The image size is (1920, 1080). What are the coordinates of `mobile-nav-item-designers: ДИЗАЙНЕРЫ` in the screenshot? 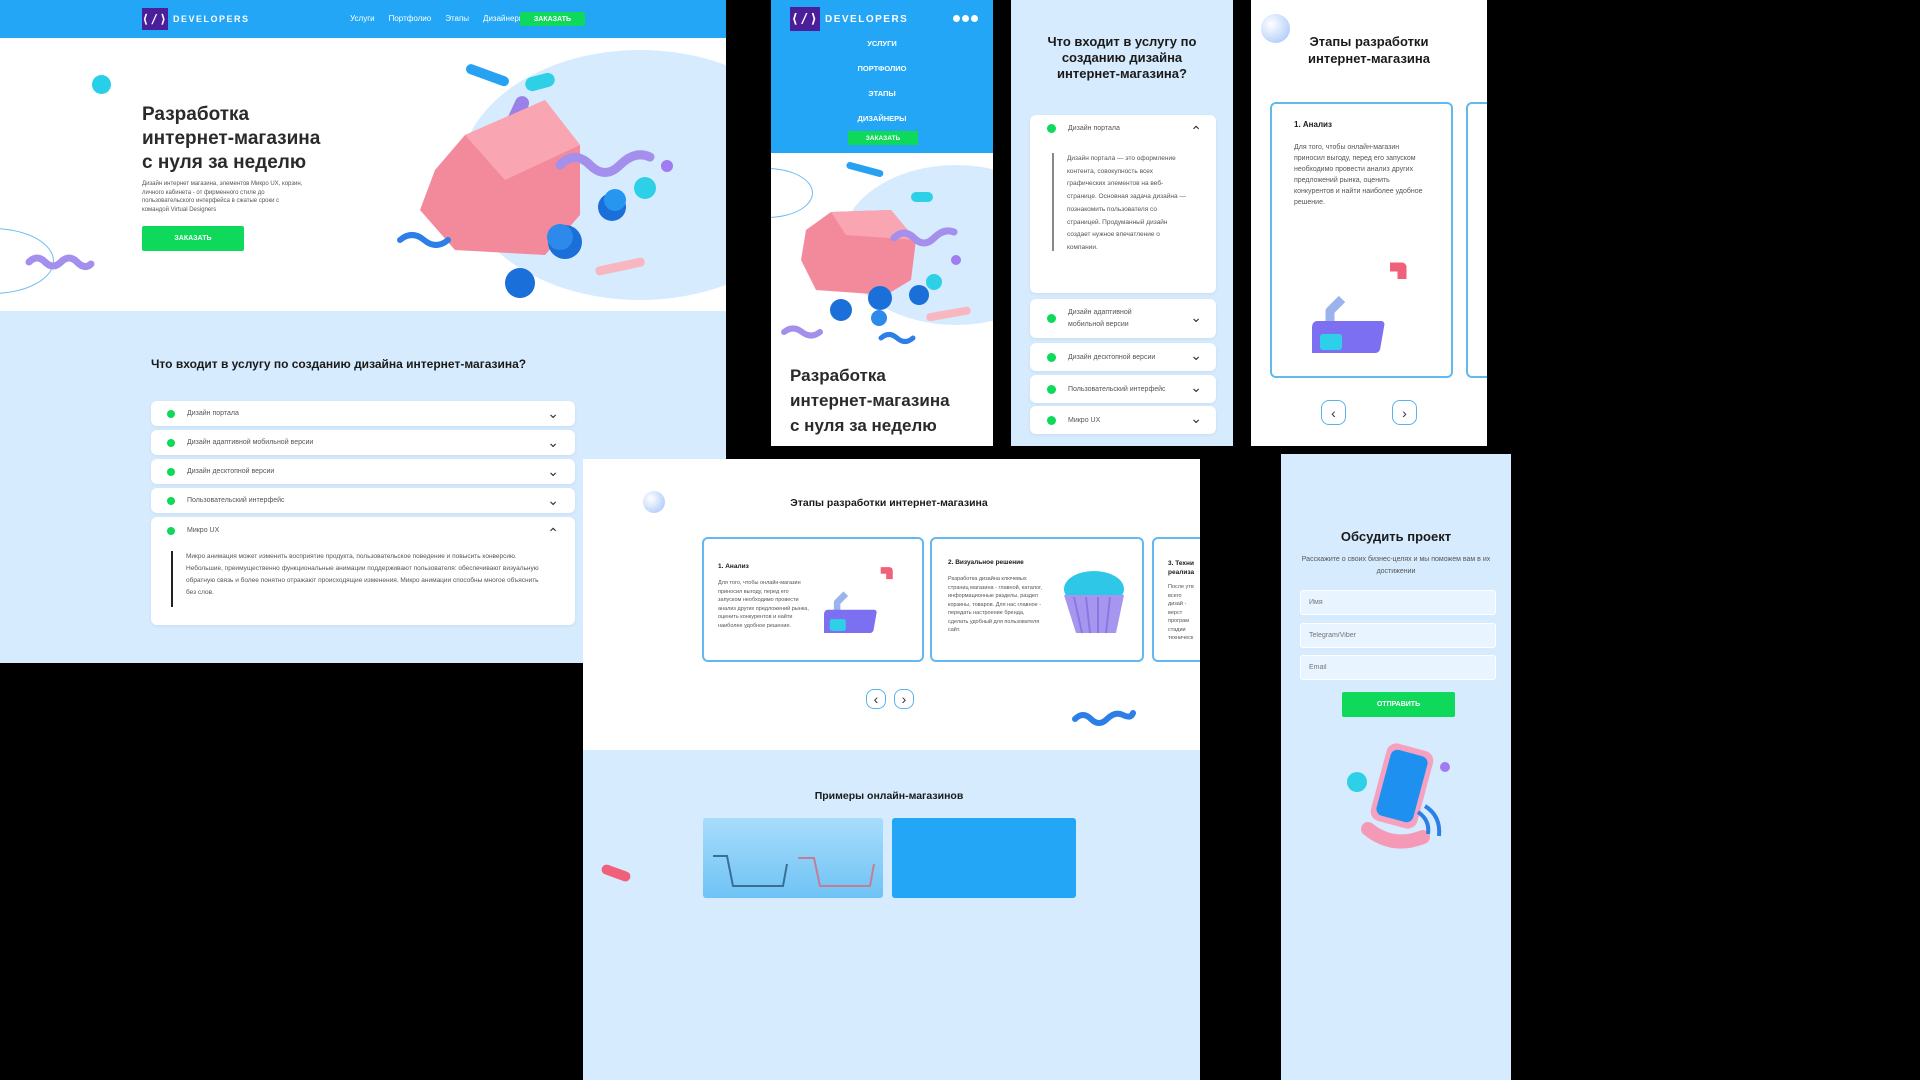 It's located at (882, 118).